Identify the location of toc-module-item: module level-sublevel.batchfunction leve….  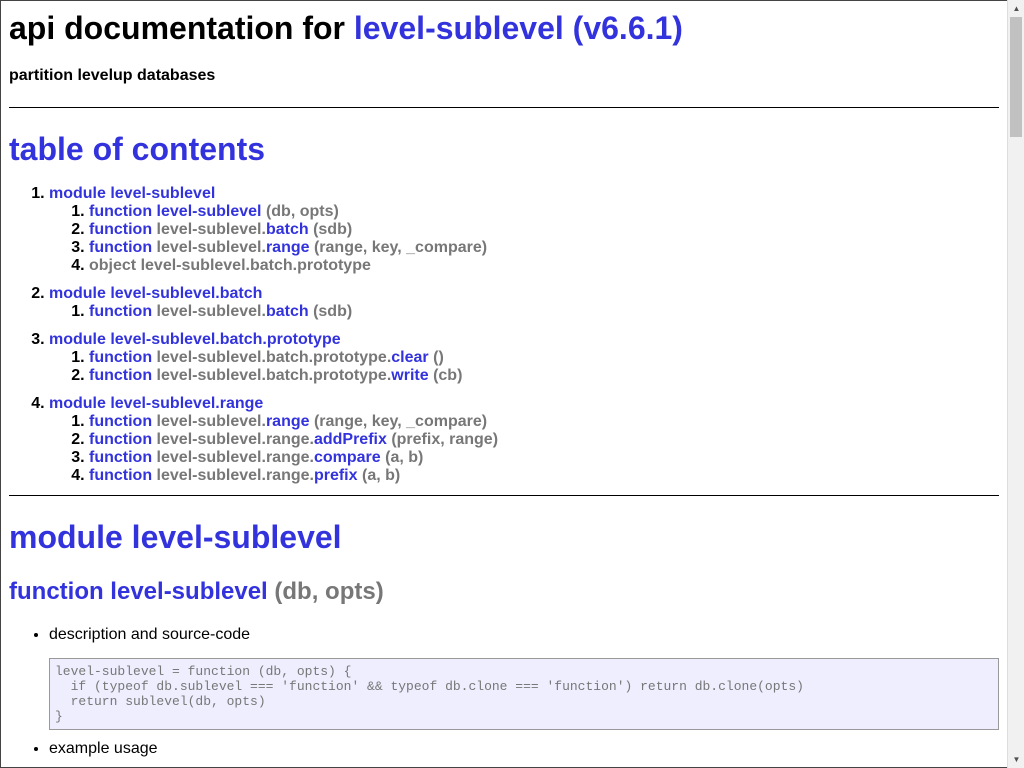
(524, 303).